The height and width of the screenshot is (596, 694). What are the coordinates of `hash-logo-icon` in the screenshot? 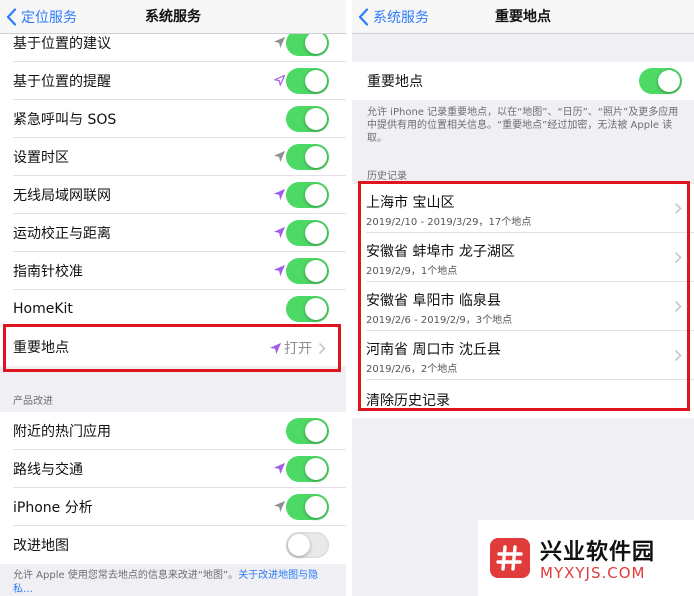 It's located at (510, 558).